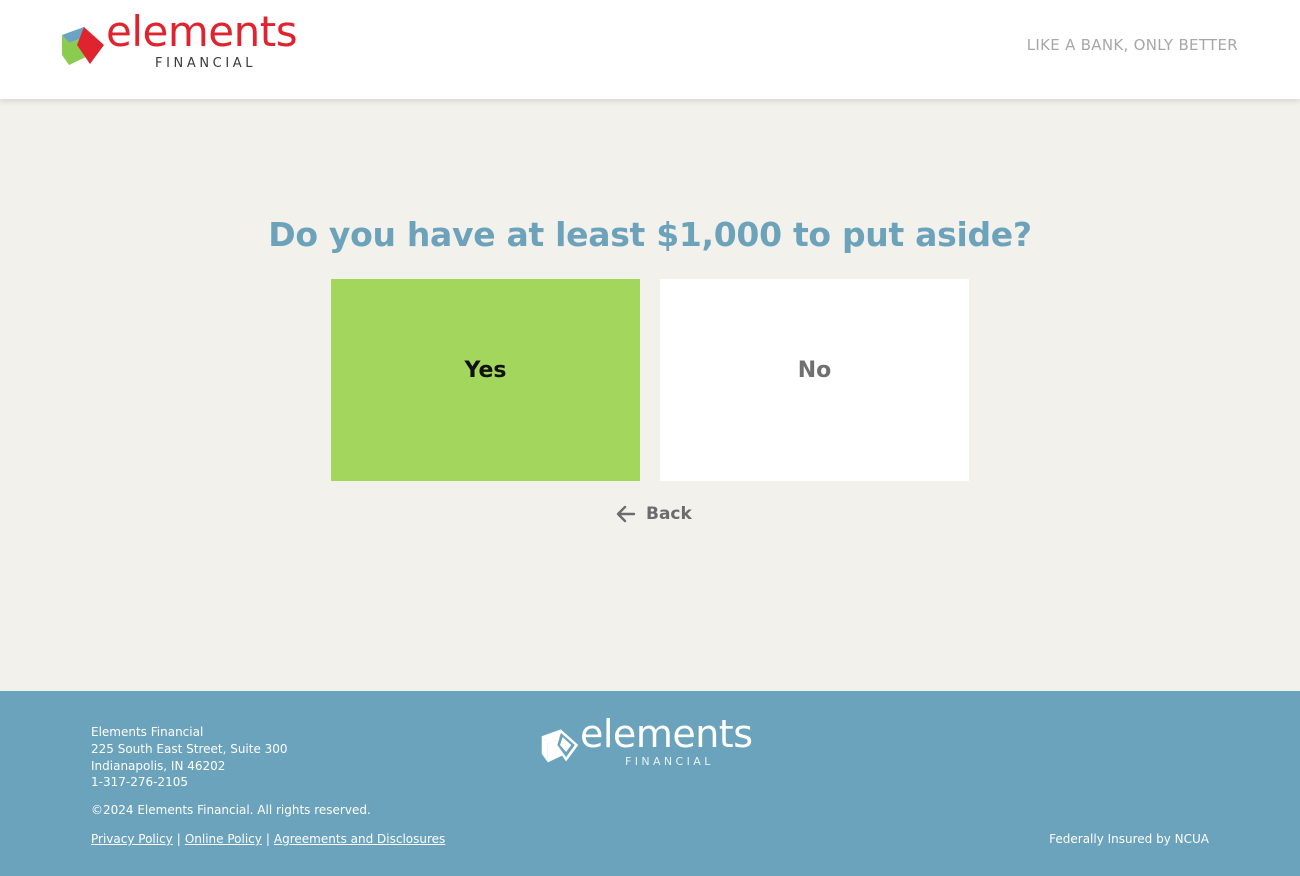 Image resolution: width=1300 pixels, height=876 pixels. Describe the element at coordinates (666, 734) in the screenshot. I see `footer-logo-wordmark: elements` at that location.